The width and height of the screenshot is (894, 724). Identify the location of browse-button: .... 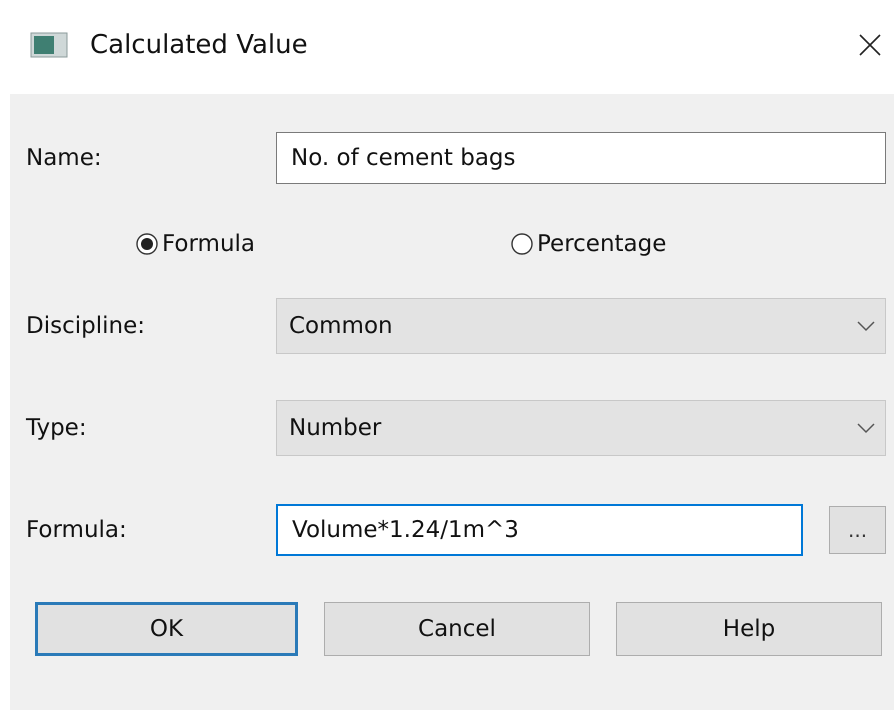
(857, 530).